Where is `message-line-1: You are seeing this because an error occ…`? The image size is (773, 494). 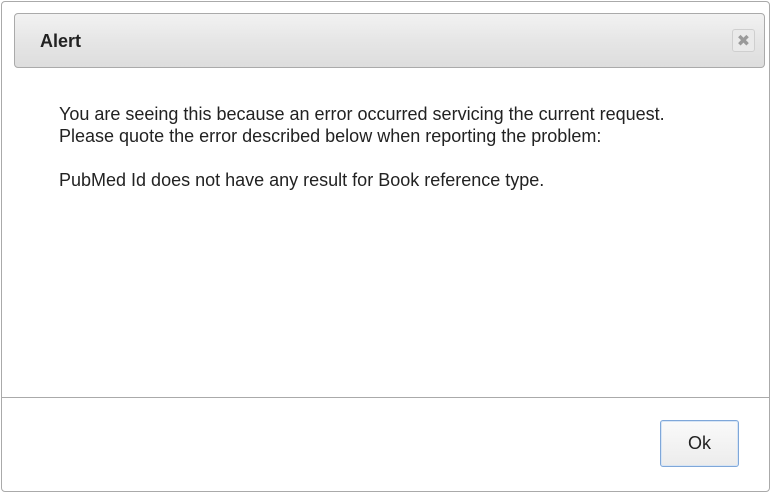
message-line-1: You are seeing this because an error occ… is located at coordinates (362, 114).